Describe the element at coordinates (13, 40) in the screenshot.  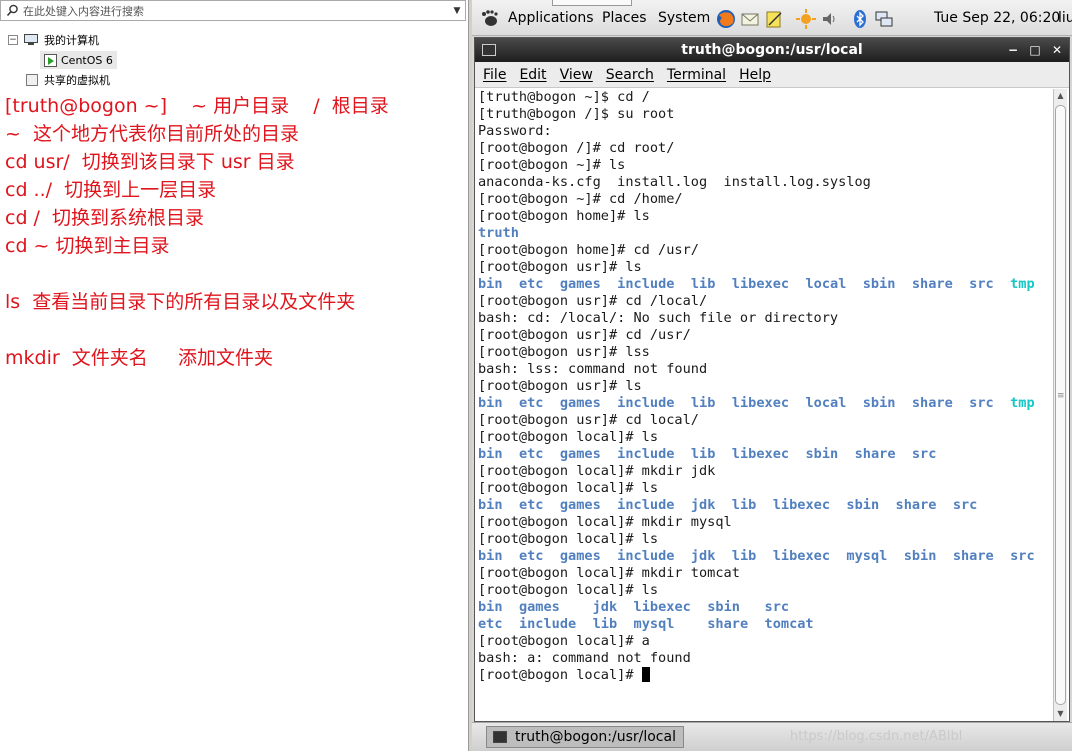
I see `collapse-icon: −` at that location.